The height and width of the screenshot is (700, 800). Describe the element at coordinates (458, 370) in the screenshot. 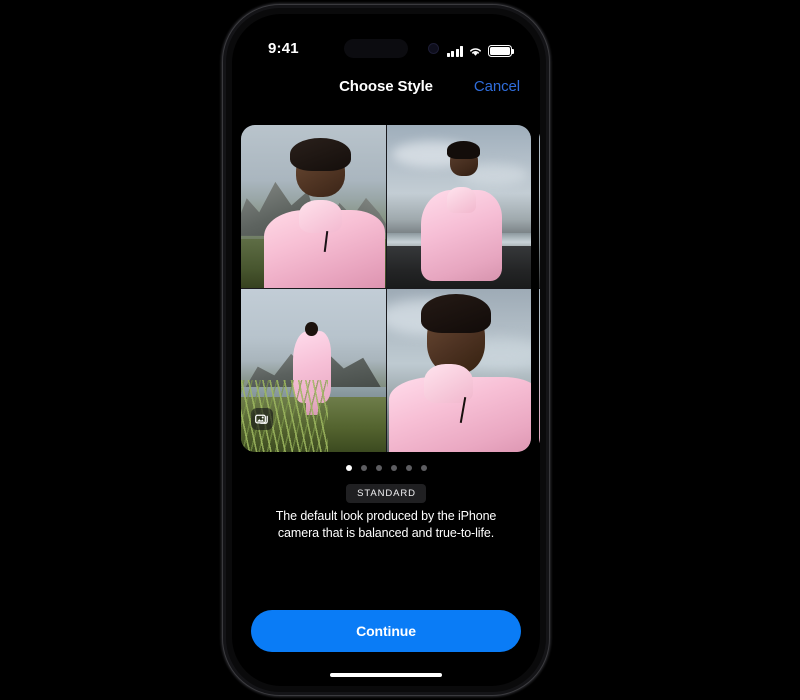

I see `photo-closeup-portrait-clouds` at that location.